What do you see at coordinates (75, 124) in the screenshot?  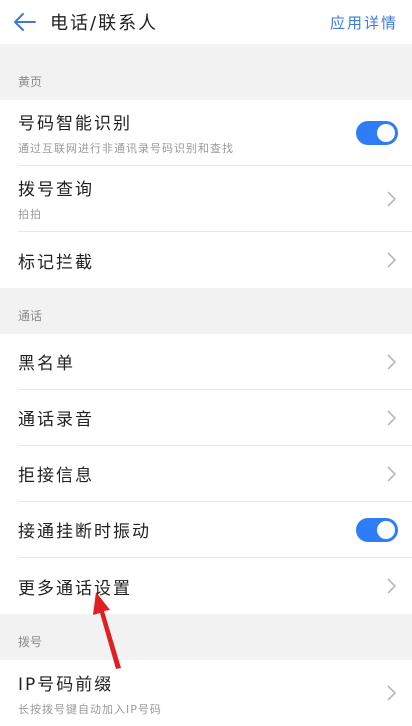 I see `setting-title: 号码智能识别` at bounding box center [75, 124].